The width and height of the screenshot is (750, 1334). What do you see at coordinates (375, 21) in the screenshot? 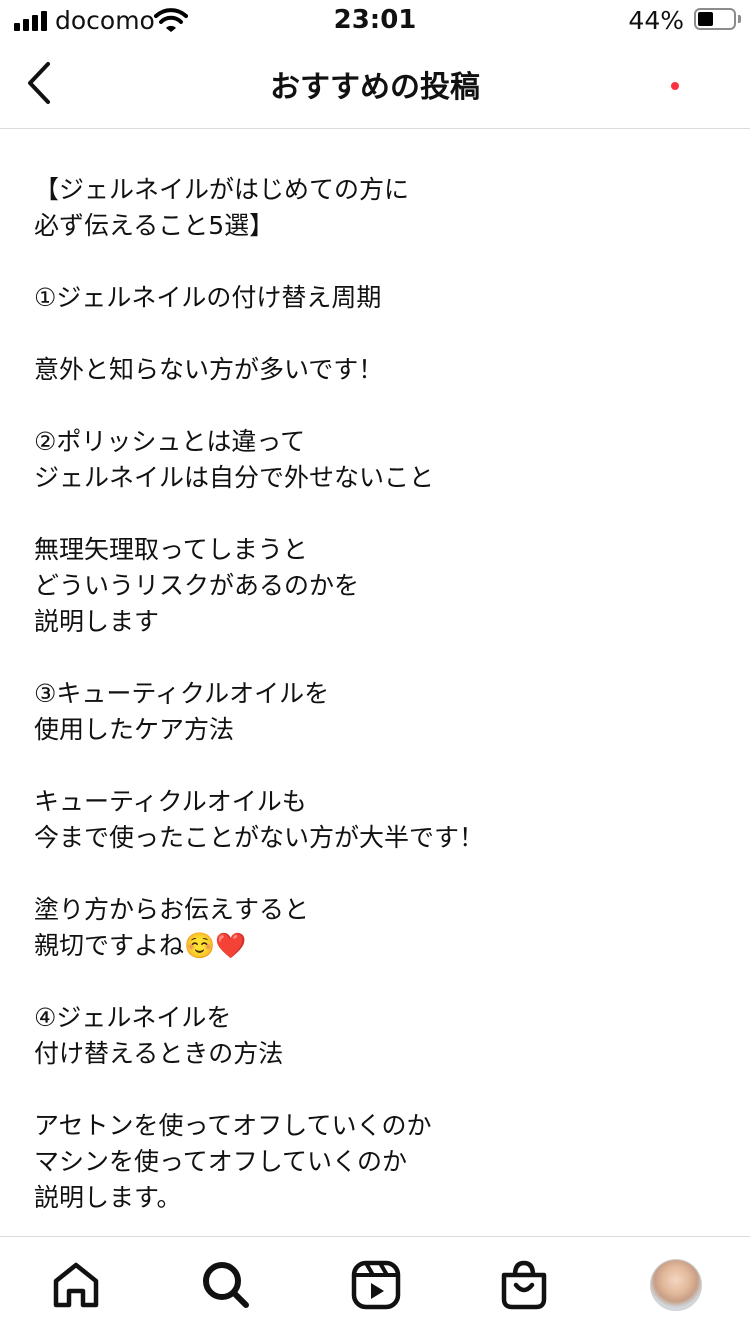
I see `status-bar: docomo 23:01 44%` at bounding box center [375, 21].